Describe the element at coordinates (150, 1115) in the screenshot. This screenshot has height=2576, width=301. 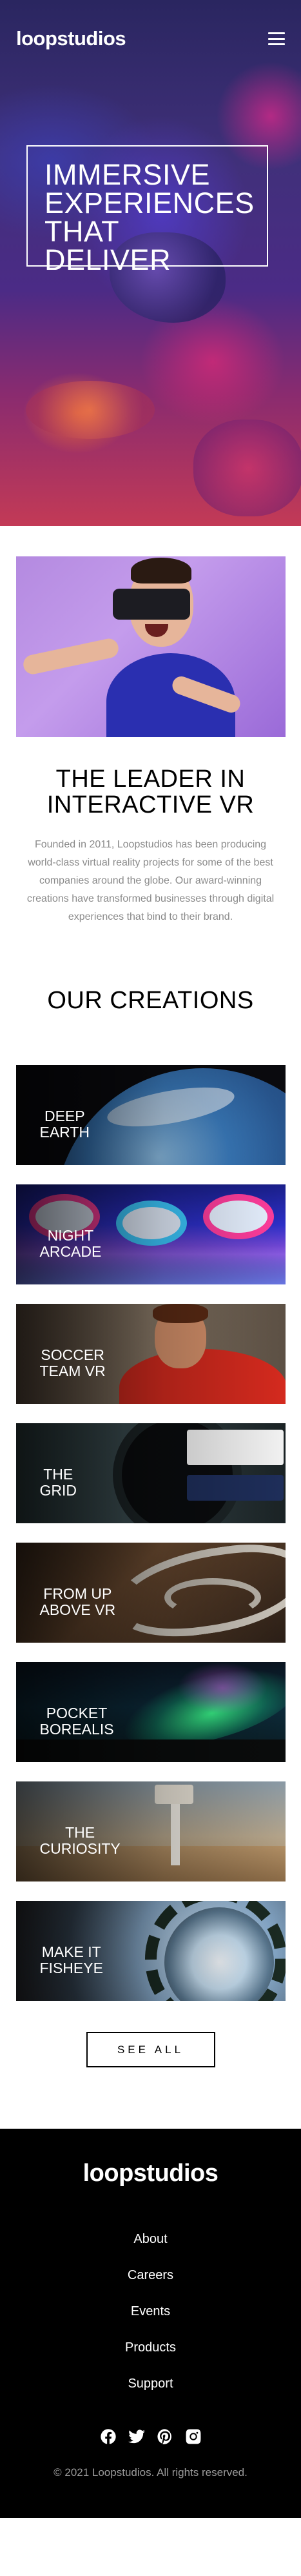
I see `creation-card-deep-earth: Deep Earth` at that location.